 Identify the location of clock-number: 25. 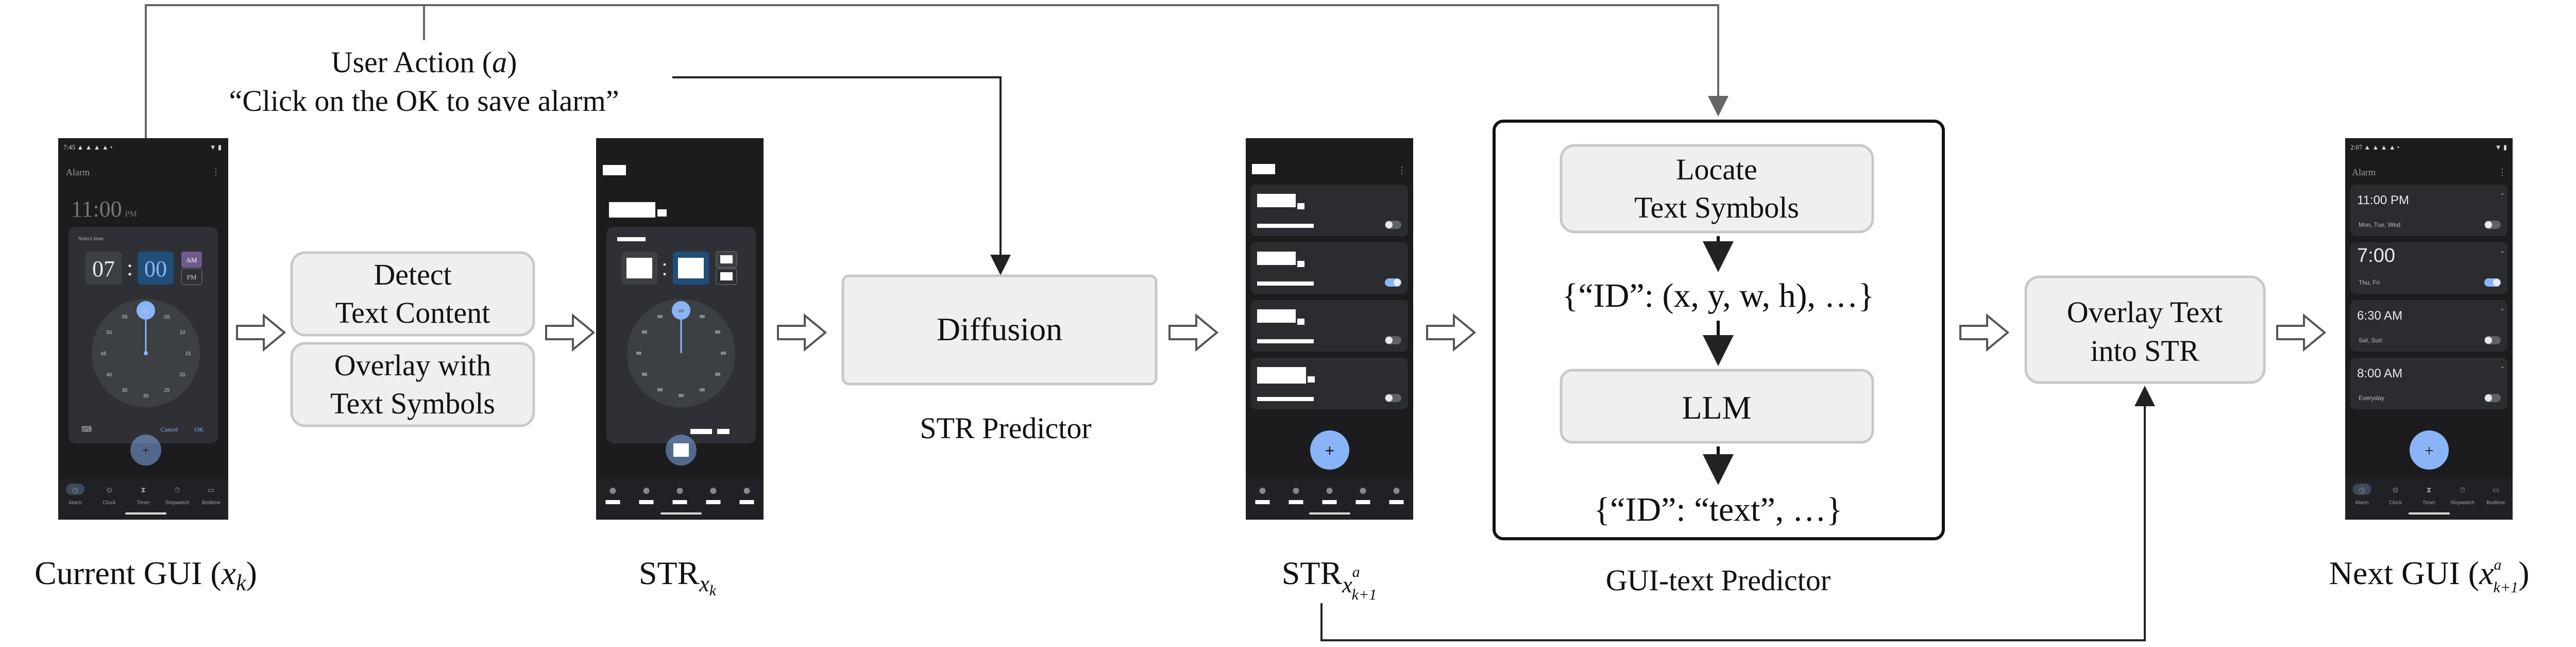
(167, 391).